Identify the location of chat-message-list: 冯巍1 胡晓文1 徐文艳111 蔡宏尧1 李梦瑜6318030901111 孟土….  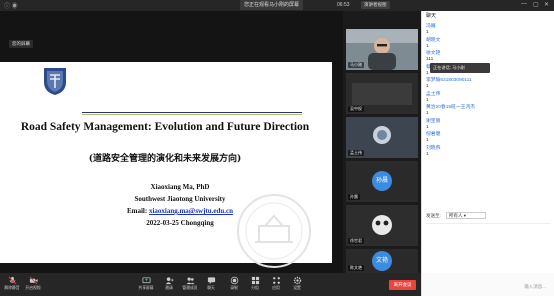
(488, 90).